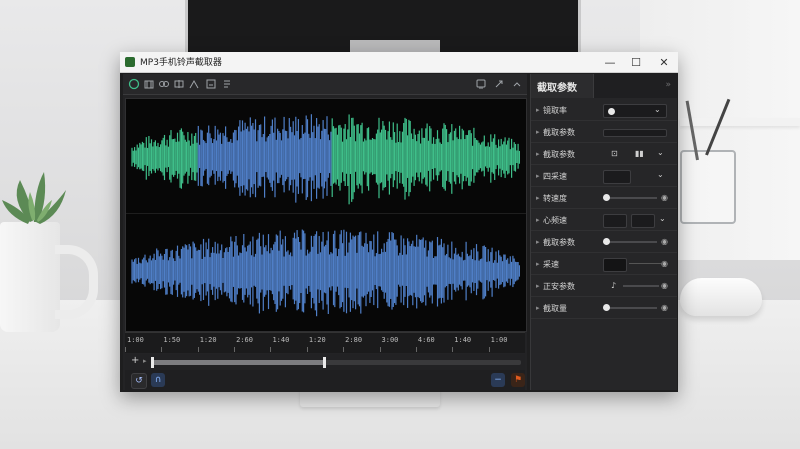 This screenshot has width=800, height=449. Describe the element at coordinates (635, 111) in the screenshot. I see `param-dropdown: ⌄` at that location.